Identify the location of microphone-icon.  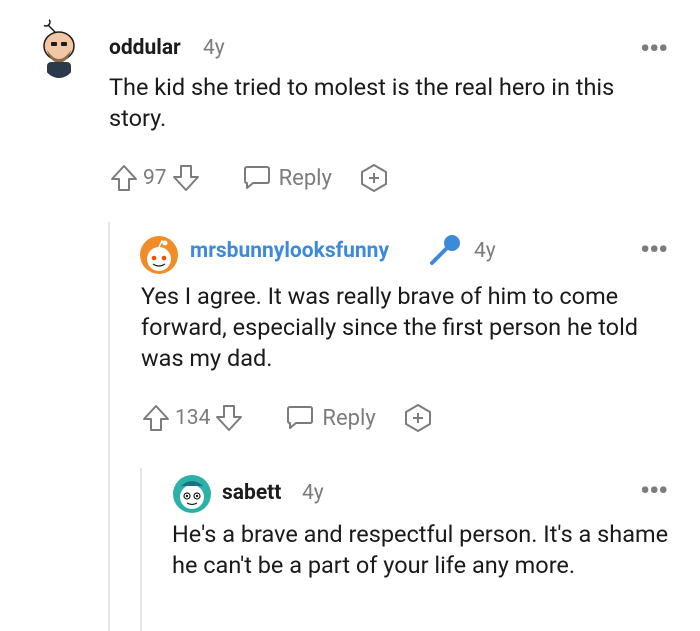
(445, 252).